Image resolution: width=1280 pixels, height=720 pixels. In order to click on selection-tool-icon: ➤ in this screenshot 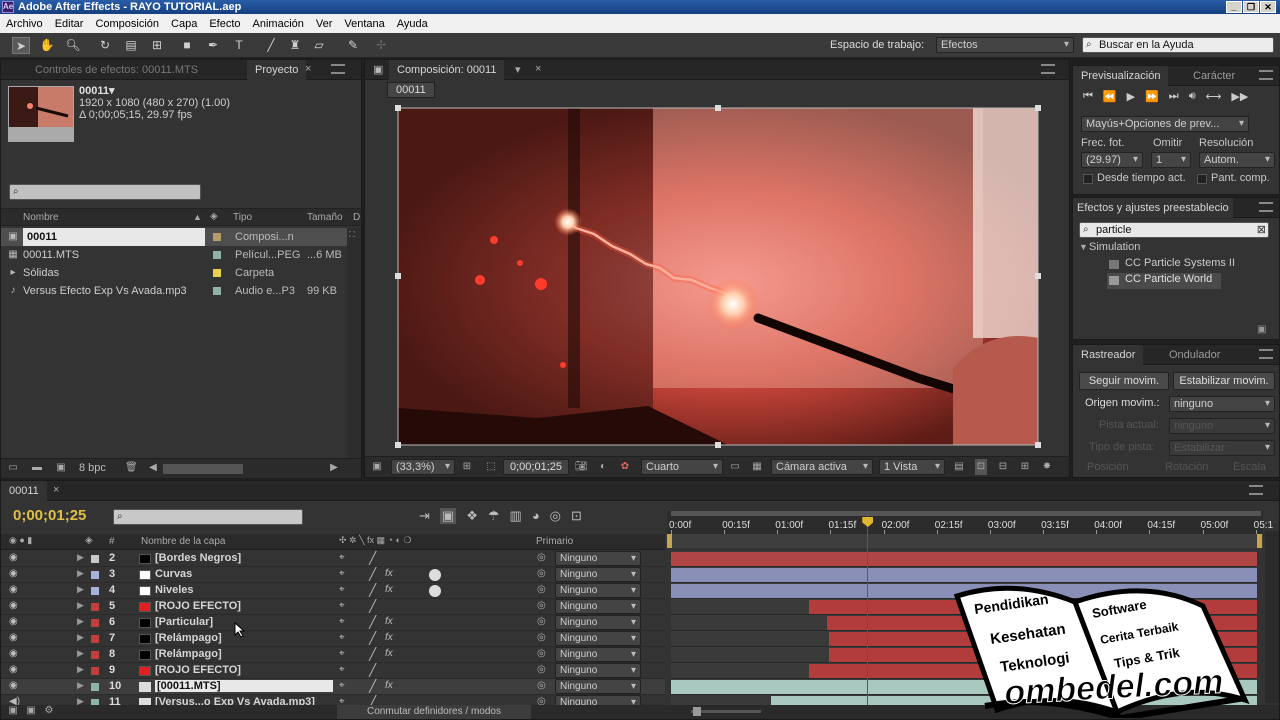, I will do `click(21, 45)`.